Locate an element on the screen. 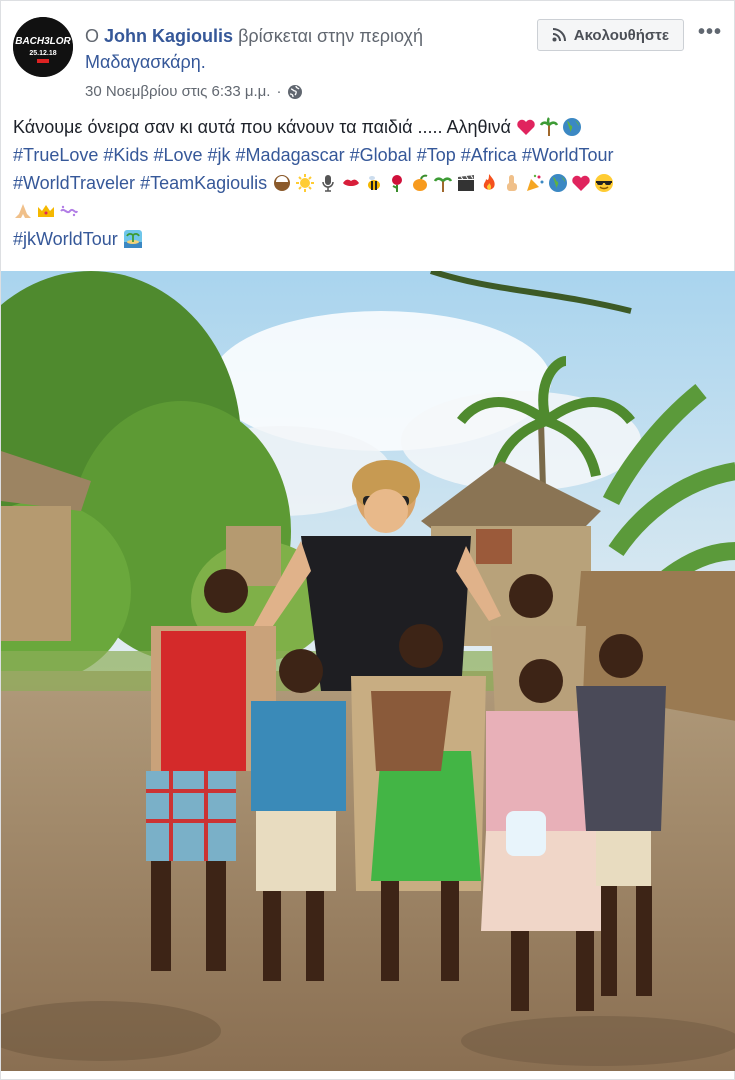 The height and width of the screenshot is (1080, 735). finger-icon is located at coordinates (512, 183).